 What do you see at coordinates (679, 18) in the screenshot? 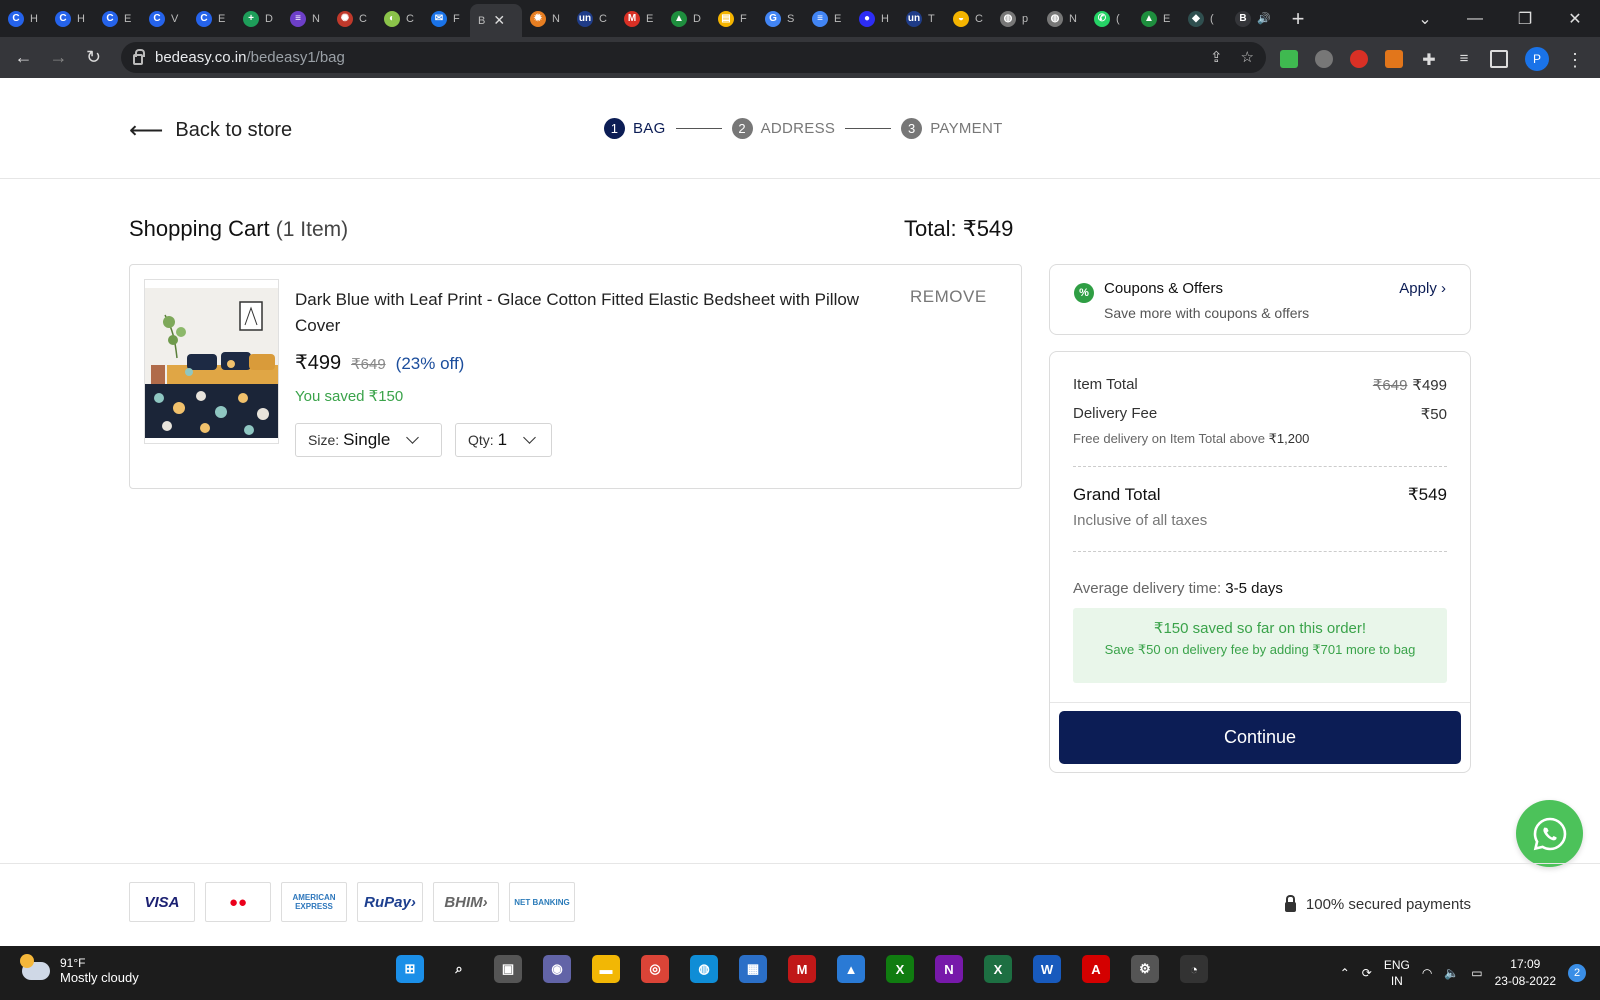
I see `tab-favicon-icon: ▲` at bounding box center [679, 18].